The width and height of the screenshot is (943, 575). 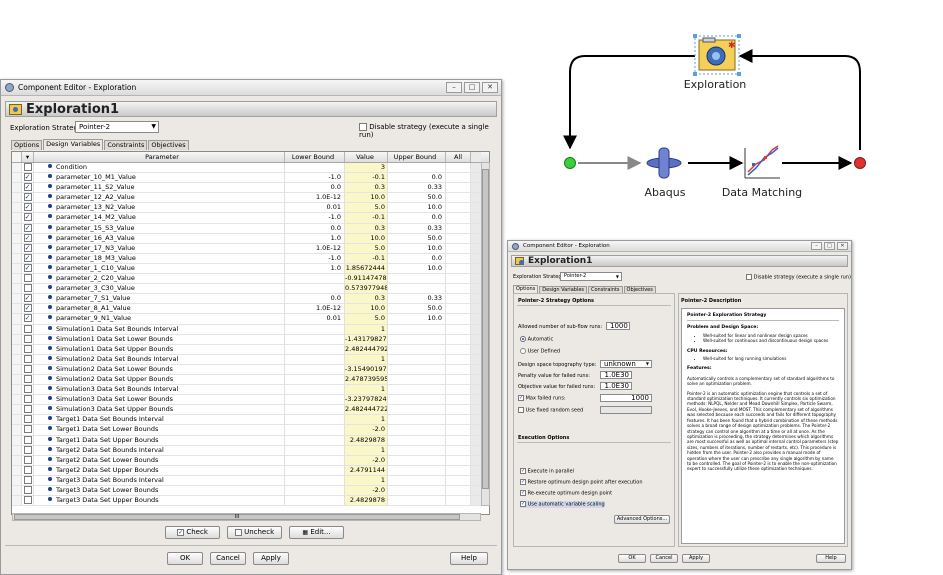 What do you see at coordinates (366, 299) in the screenshot?
I see `value-cell: 0.3` at bounding box center [366, 299].